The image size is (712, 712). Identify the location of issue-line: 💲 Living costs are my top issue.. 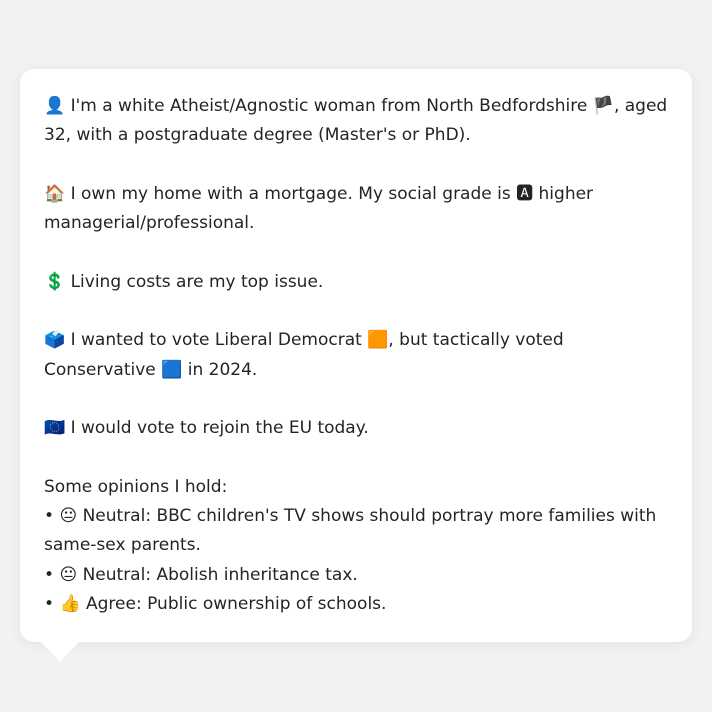
(356, 282).